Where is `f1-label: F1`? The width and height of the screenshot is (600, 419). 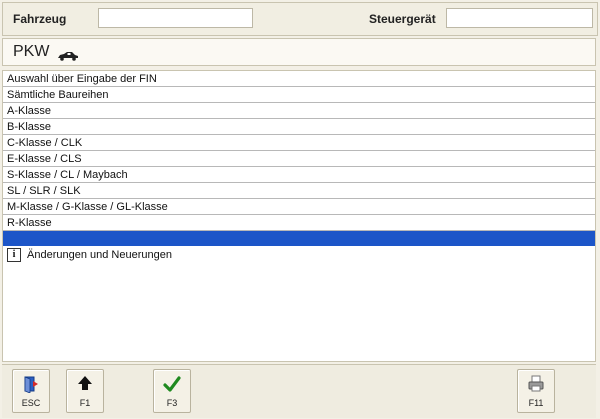 f1-label: F1 is located at coordinates (85, 403).